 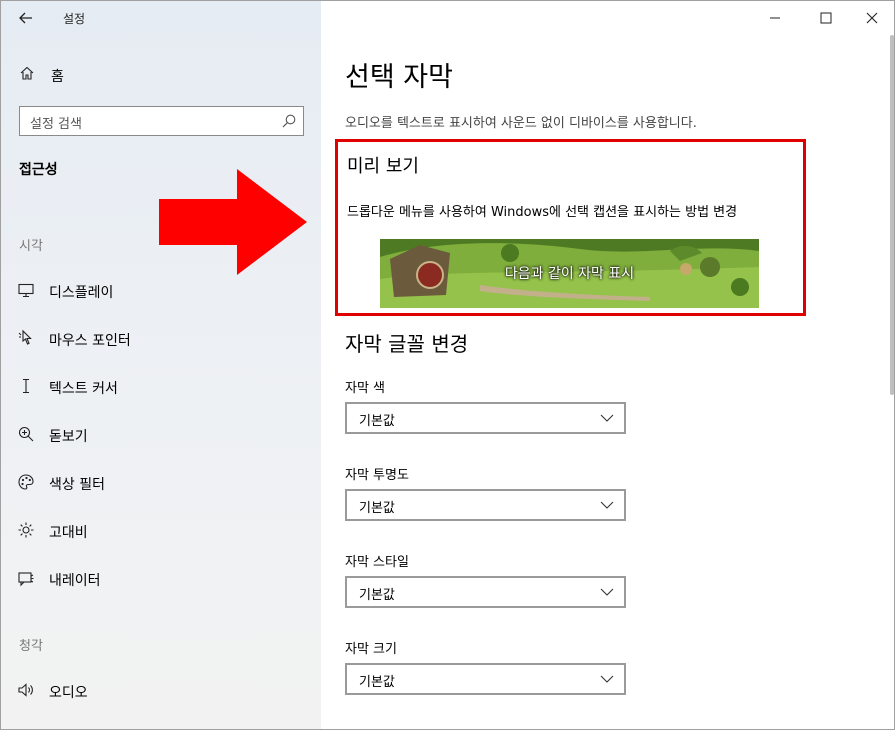 I want to click on sidebar-item-high-contrast: 고대비, so click(x=161, y=530).